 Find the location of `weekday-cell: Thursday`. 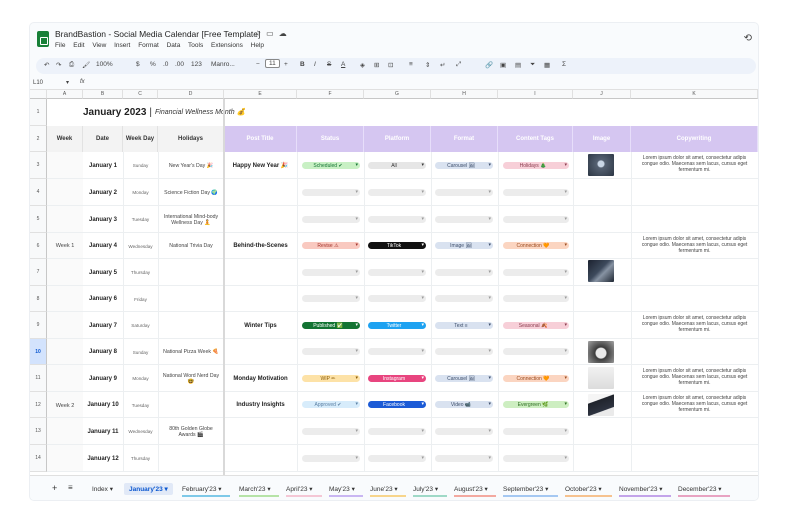

weekday-cell: Thursday is located at coordinates (140, 272).